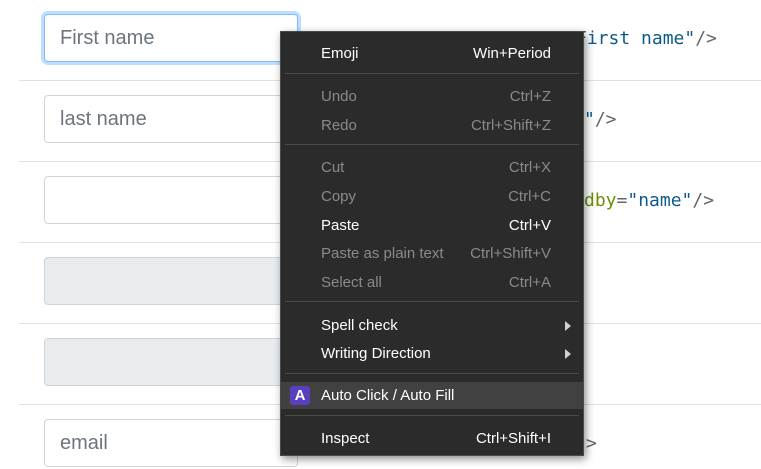 This screenshot has width=761, height=469. What do you see at coordinates (432, 282) in the screenshot?
I see `menu-item-select-all: Select all Ctrl+A` at bounding box center [432, 282].